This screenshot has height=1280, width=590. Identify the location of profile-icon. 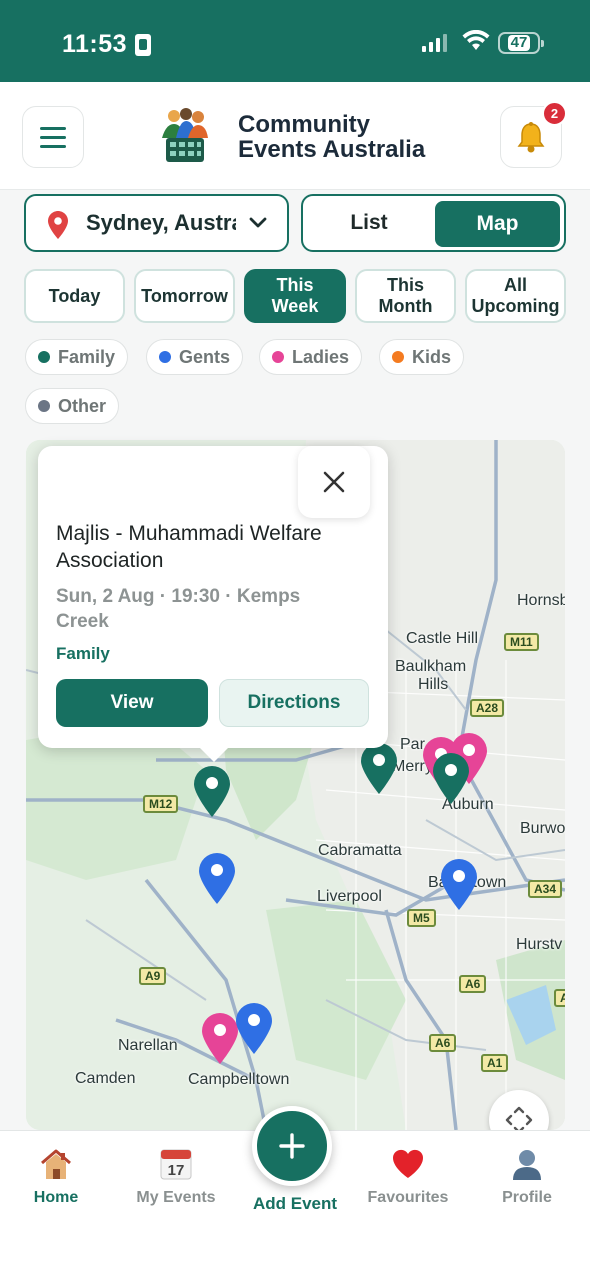
(527, 1165).